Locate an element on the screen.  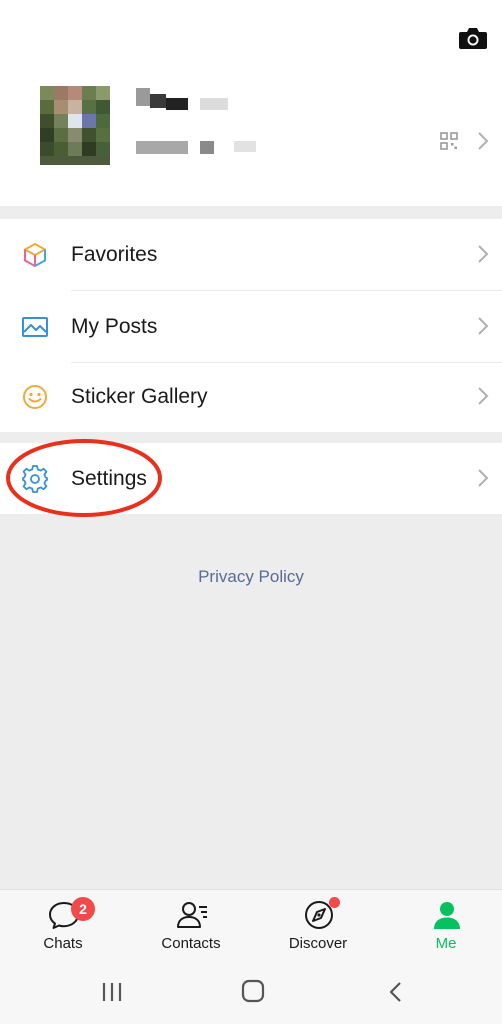
unread-badge: 2 is located at coordinates (83, 909).